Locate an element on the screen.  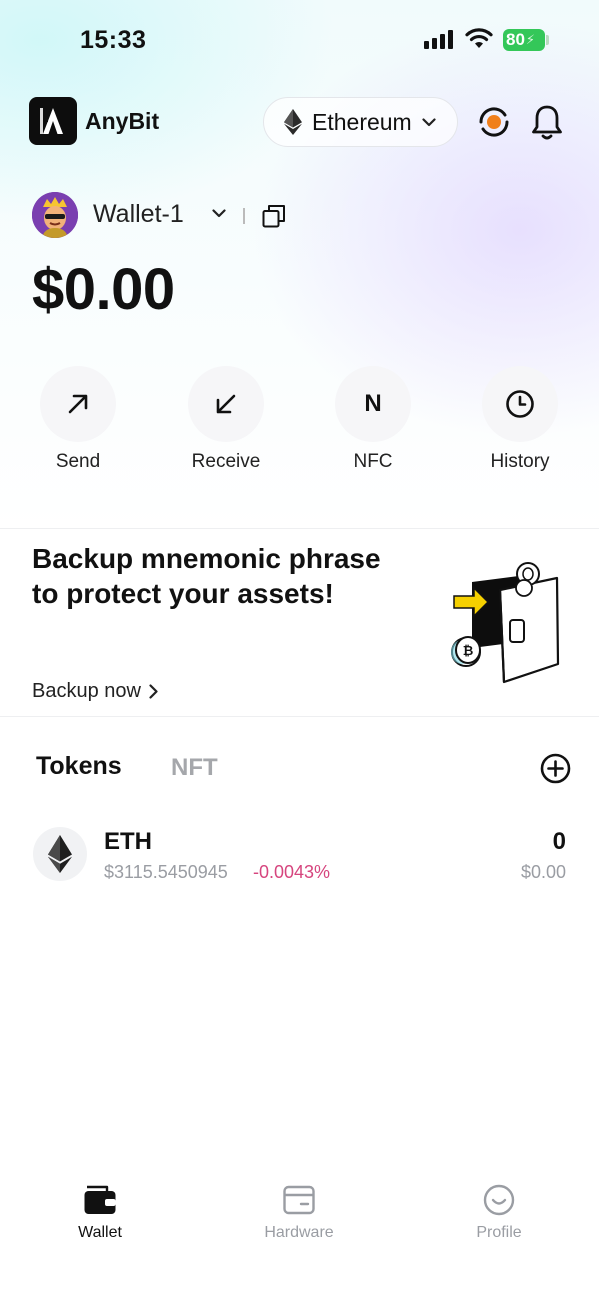
anybit-logo-icon is located at coordinates (53, 121).